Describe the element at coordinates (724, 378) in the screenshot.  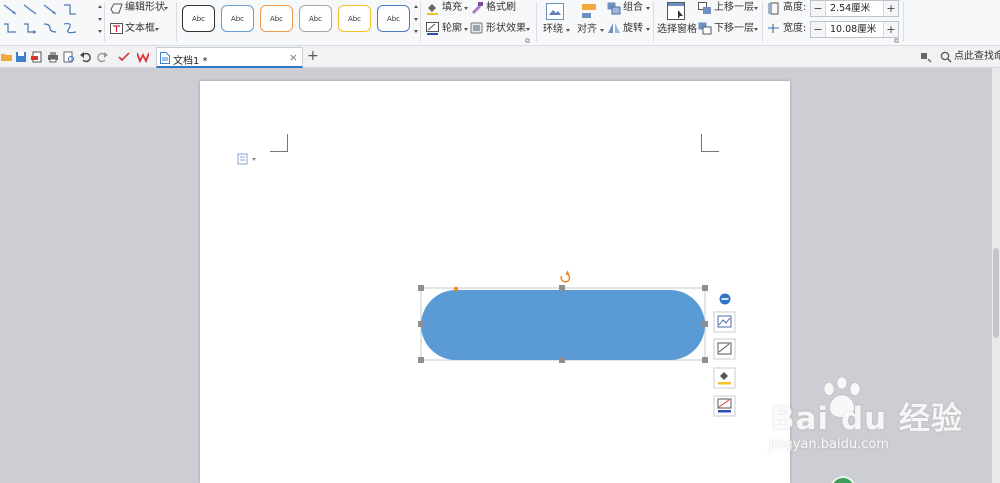
I see `float-fill-button` at that location.